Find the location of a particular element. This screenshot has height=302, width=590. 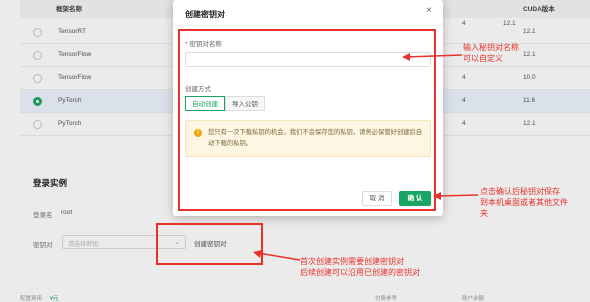

annotation-note-first-time: 首次创建实例需要创建密钥对 后续创建可以沿用已创建的密钥对 is located at coordinates (360, 267).